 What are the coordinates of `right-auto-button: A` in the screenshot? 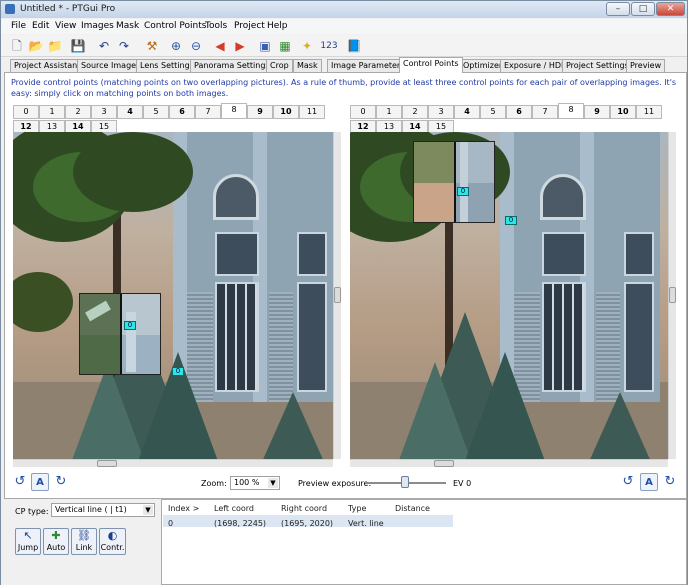 It's located at (649, 482).